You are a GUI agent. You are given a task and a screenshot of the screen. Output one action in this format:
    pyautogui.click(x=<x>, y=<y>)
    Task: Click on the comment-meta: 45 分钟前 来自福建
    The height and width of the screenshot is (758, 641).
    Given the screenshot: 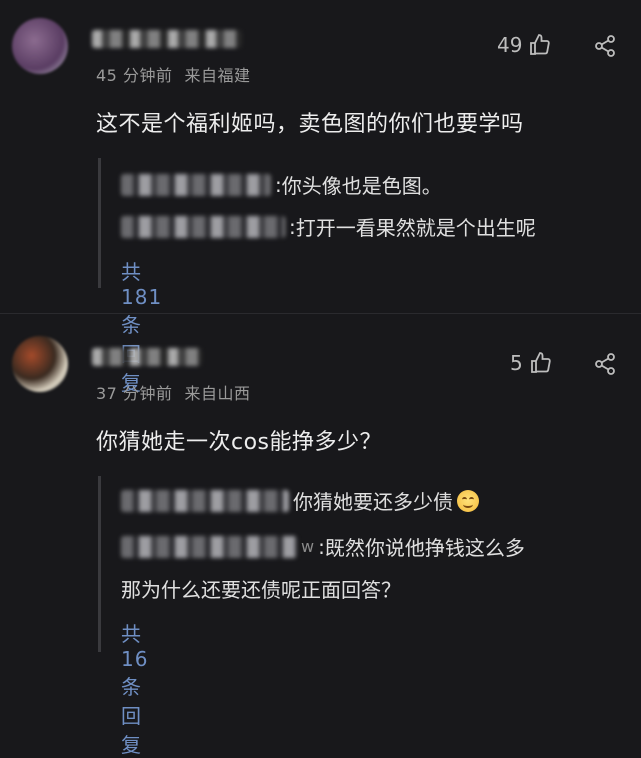 What is the action you would take?
    pyautogui.click(x=179, y=74)
    